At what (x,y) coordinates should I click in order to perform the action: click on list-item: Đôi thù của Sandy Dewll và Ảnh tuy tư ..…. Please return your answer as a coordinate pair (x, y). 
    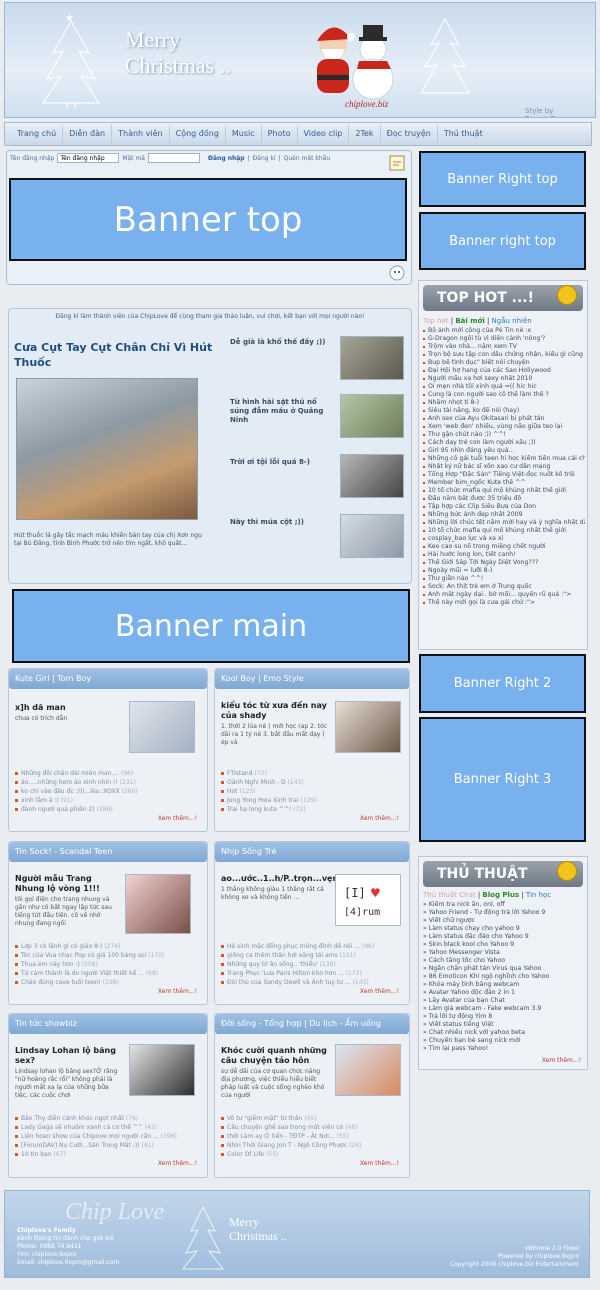
    Looking at the image, I should click on (313, 982).